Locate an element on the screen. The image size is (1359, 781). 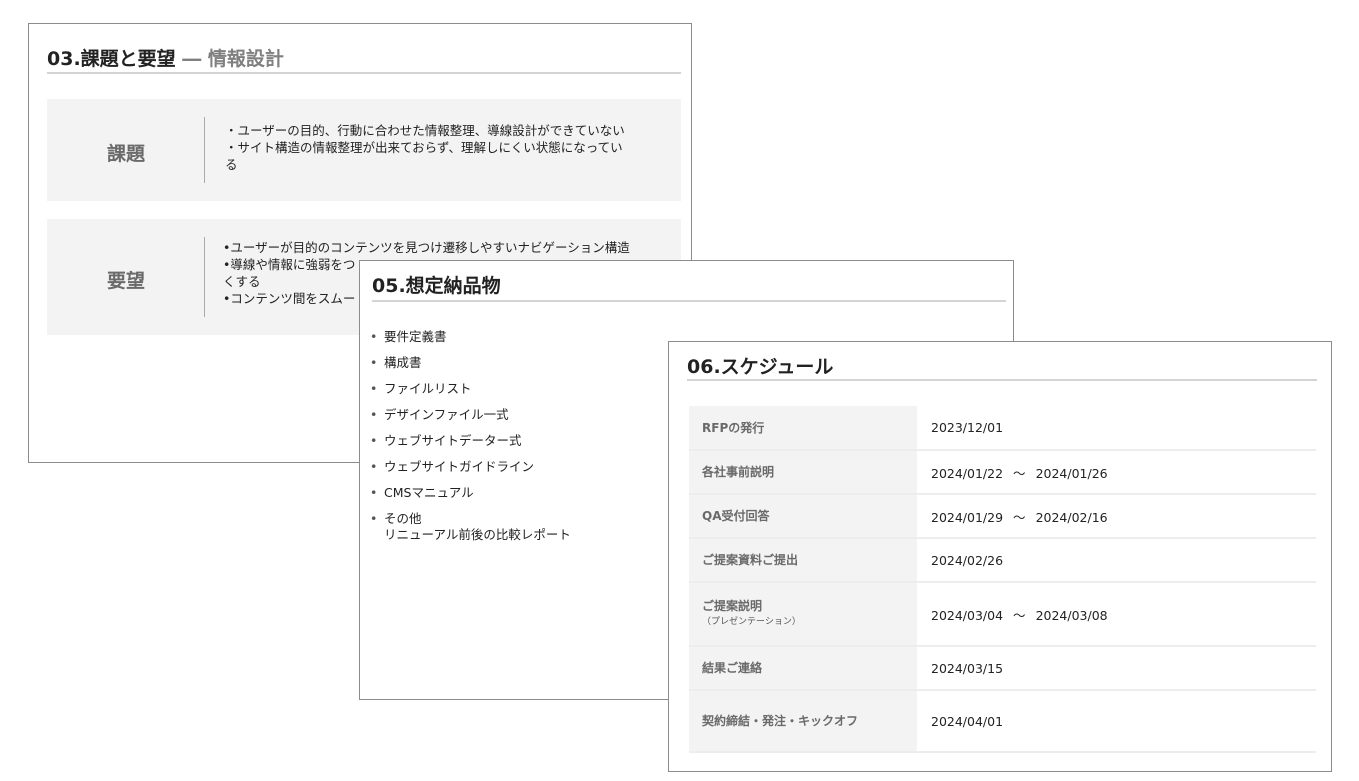
schedule-label: ご提案資料ご提出 is located at coordinates (803, 560).